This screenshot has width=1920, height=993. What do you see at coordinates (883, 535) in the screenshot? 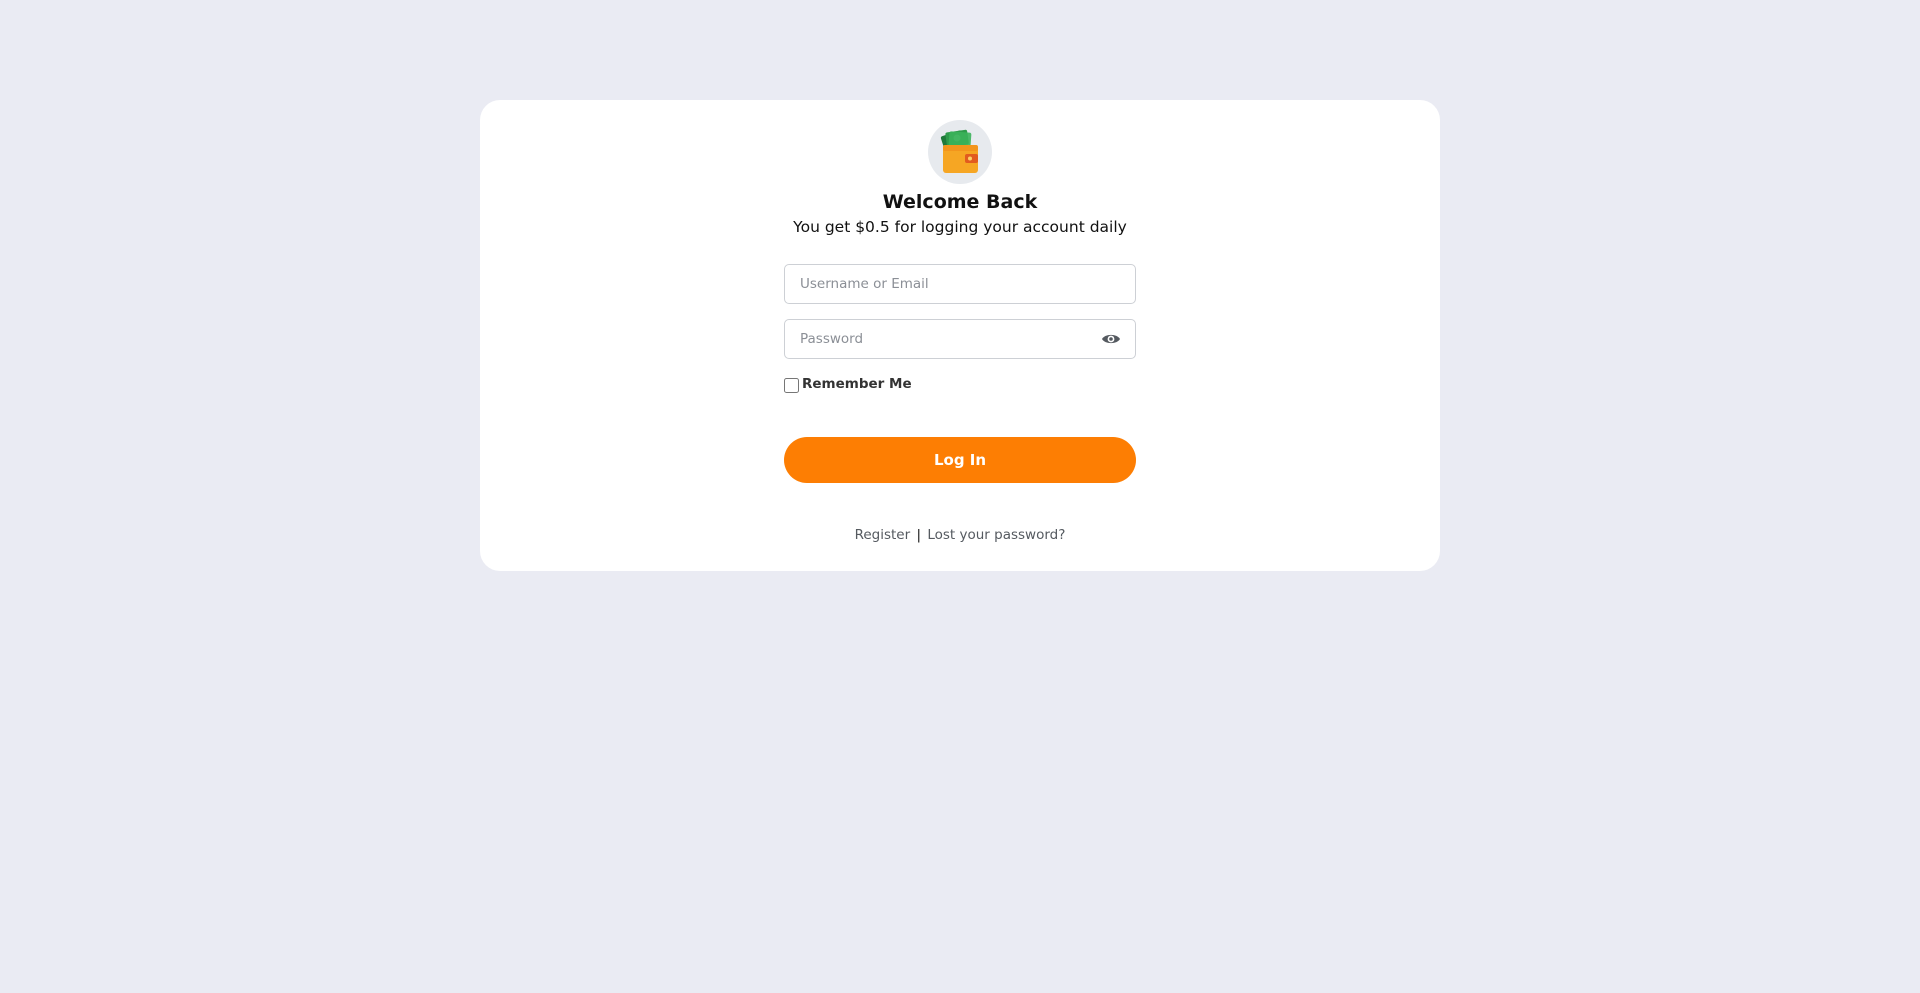
I see `register-link: Register` at bounding box center [883, 535].